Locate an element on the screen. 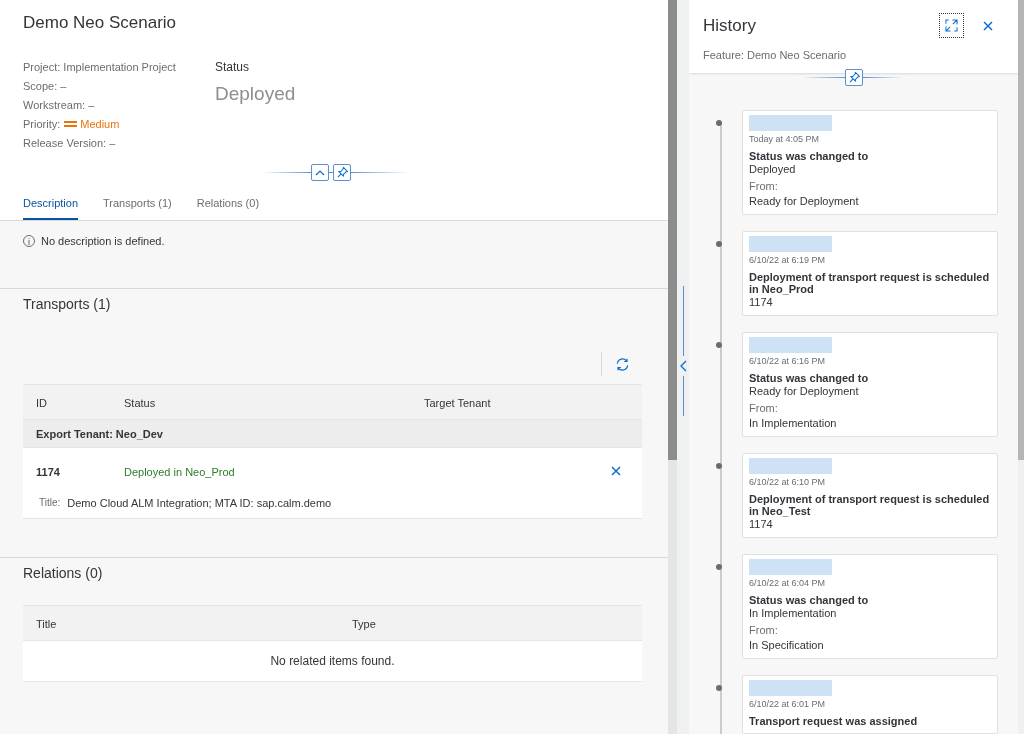 This screenshot has width=1024, height=734. transport-id: 1174 is located at coordinates (48, 472).